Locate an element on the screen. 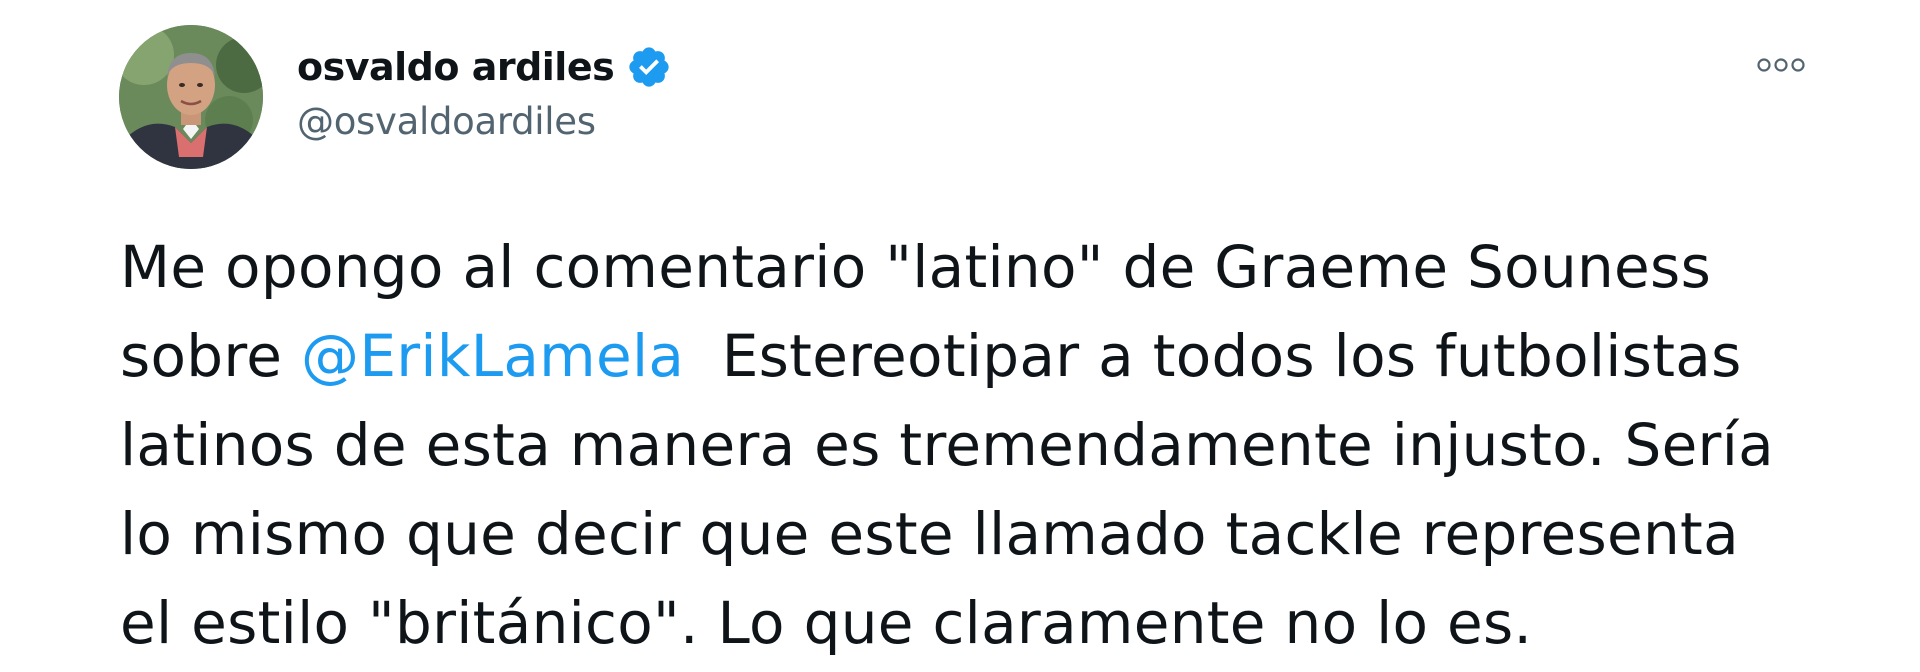  verified-badge-icon is located at coordinates (649, 67).